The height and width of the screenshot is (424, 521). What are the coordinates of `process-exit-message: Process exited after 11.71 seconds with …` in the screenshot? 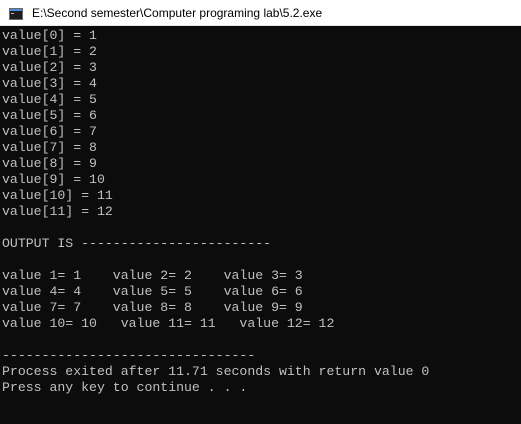 It's located at (216, 371).